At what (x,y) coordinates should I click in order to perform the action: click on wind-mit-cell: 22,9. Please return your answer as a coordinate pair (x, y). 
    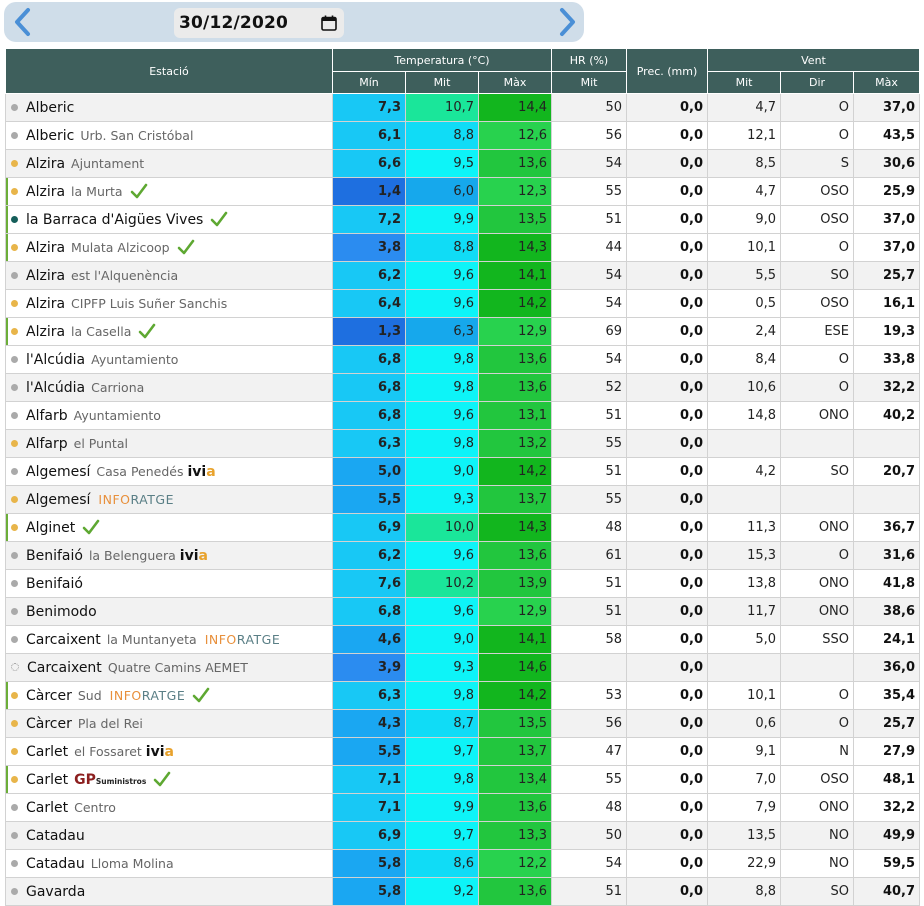
    Looking at the image, I should click on (744, 863).